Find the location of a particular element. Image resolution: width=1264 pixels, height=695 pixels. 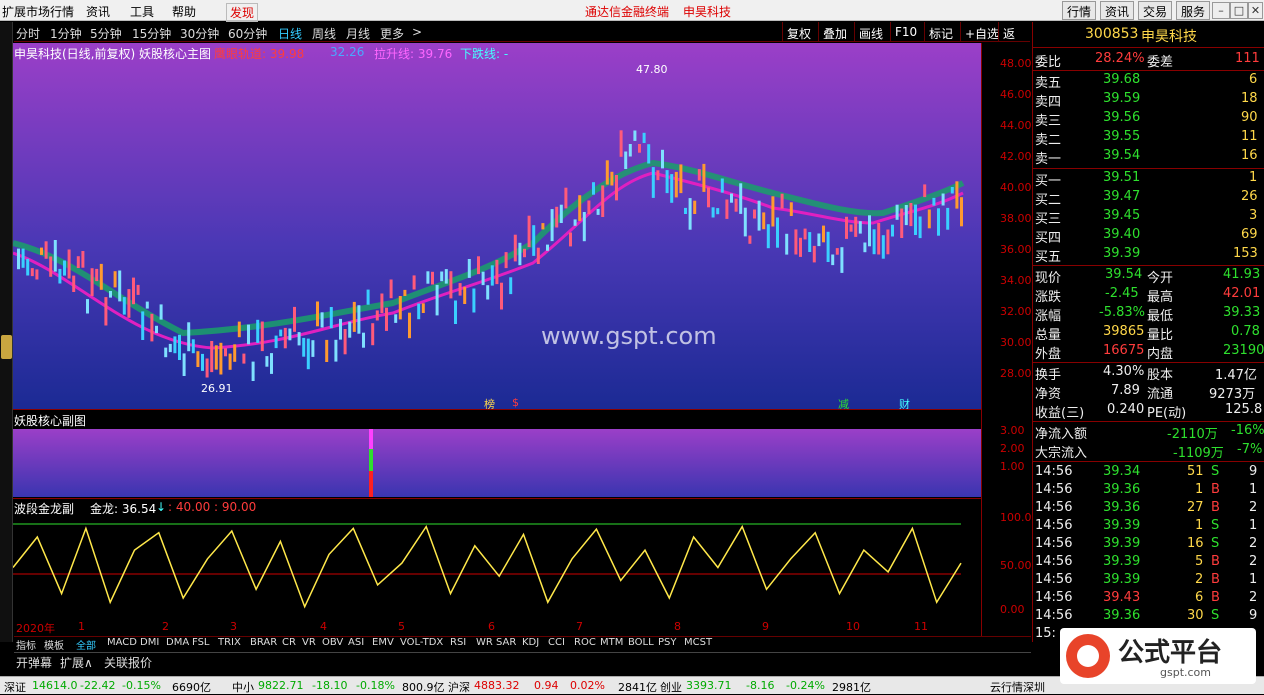

divider is located at coordinates (1148, 47).